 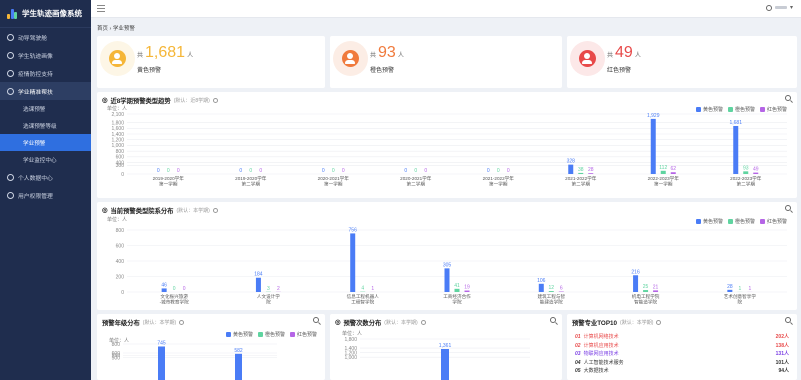 I want to click on data-label: 305, so click(x=447, y=265).